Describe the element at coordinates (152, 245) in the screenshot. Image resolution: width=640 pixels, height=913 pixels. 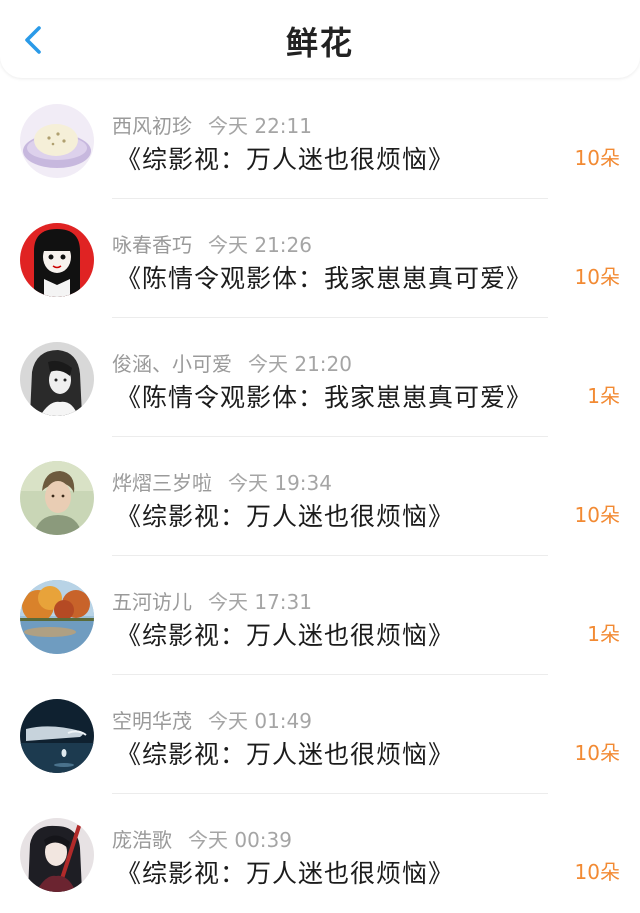
I see `username: 咏春香巧` at that location.